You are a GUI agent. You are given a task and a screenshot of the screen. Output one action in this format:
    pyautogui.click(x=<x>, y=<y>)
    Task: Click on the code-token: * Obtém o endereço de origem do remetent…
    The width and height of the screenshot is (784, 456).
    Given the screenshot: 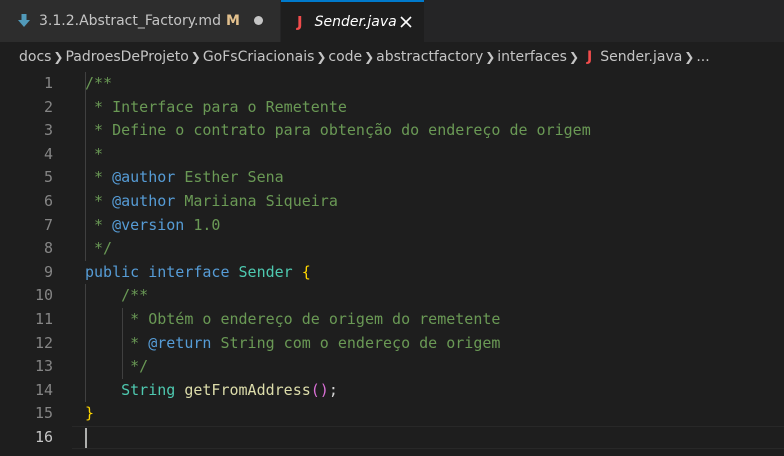 What is the action you would take?
    pyautogui.click(x=293, y=319)
    